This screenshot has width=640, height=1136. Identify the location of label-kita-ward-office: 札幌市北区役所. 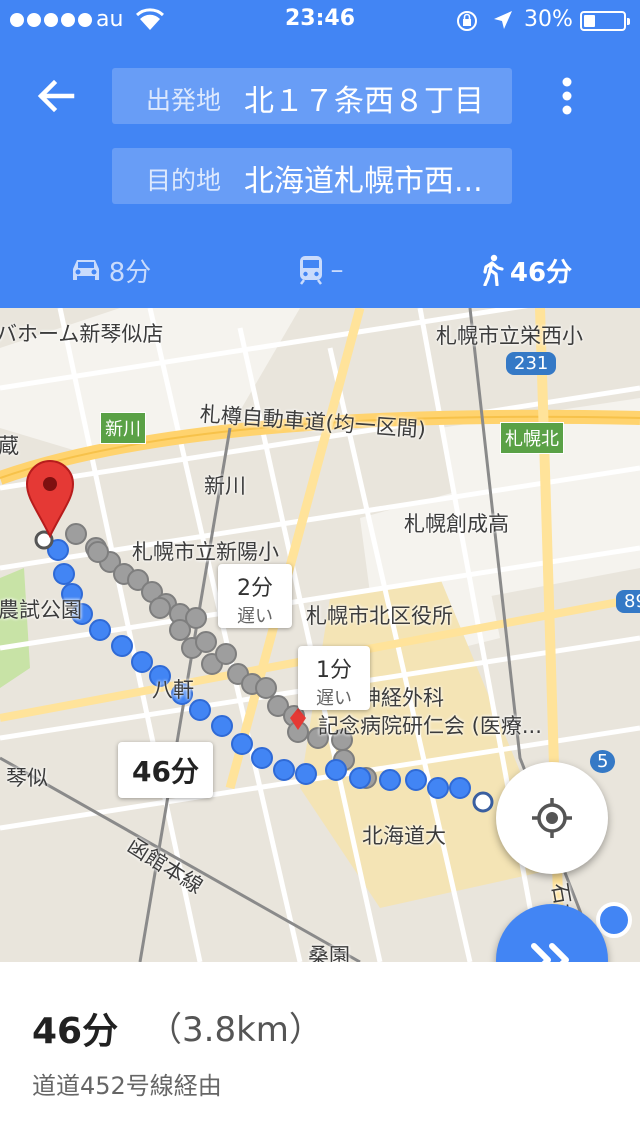
(379, 616).